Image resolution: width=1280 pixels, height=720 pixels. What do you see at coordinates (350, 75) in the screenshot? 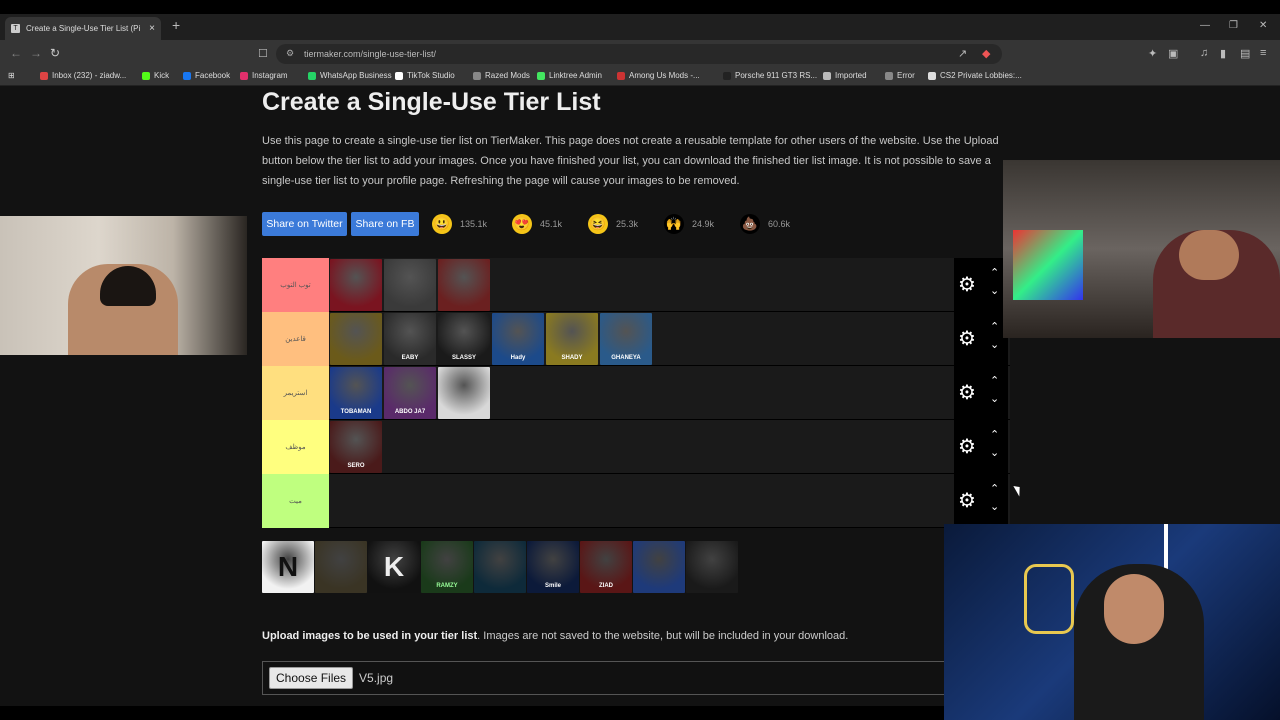
I see `bookmark-item: WhatsApp Business` at bounding box center [350, 75].